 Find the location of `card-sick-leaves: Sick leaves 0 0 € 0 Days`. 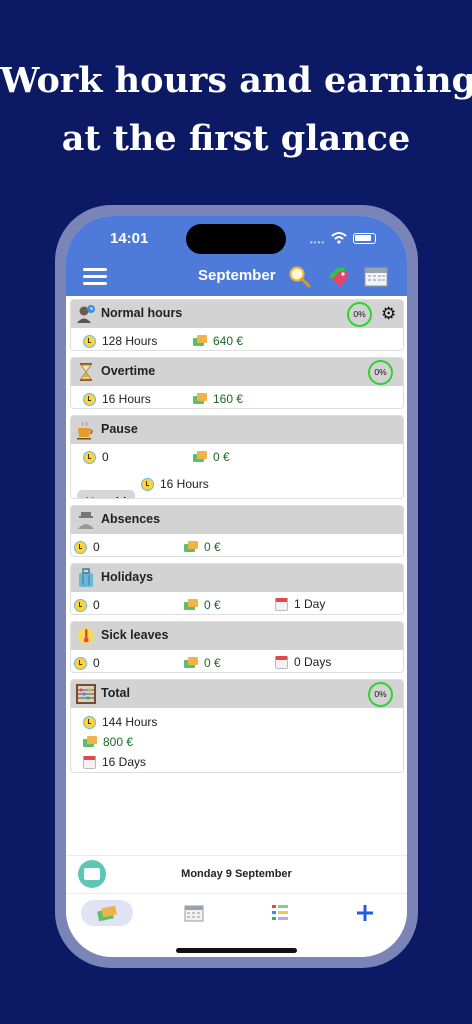

card-sick-leaves: Sick leaves 0 0 € 0 Days is located at coordinates (237, 647).